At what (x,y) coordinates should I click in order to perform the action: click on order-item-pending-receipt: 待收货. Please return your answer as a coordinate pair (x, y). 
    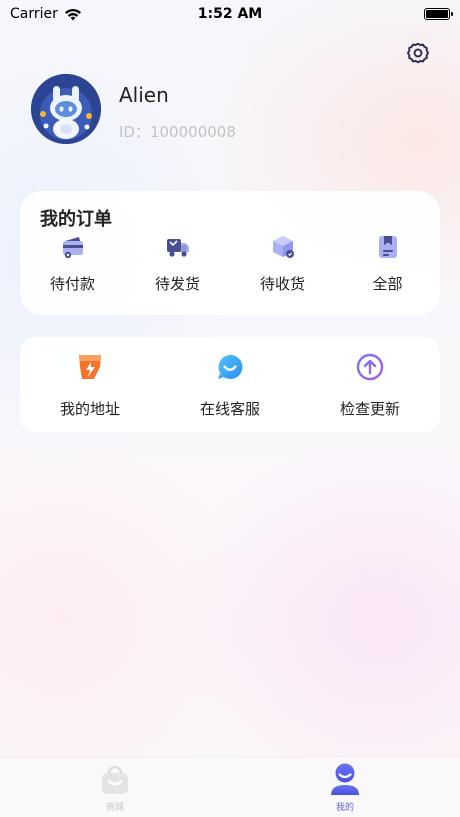
    Looking at the image, I should click on (282, 263).